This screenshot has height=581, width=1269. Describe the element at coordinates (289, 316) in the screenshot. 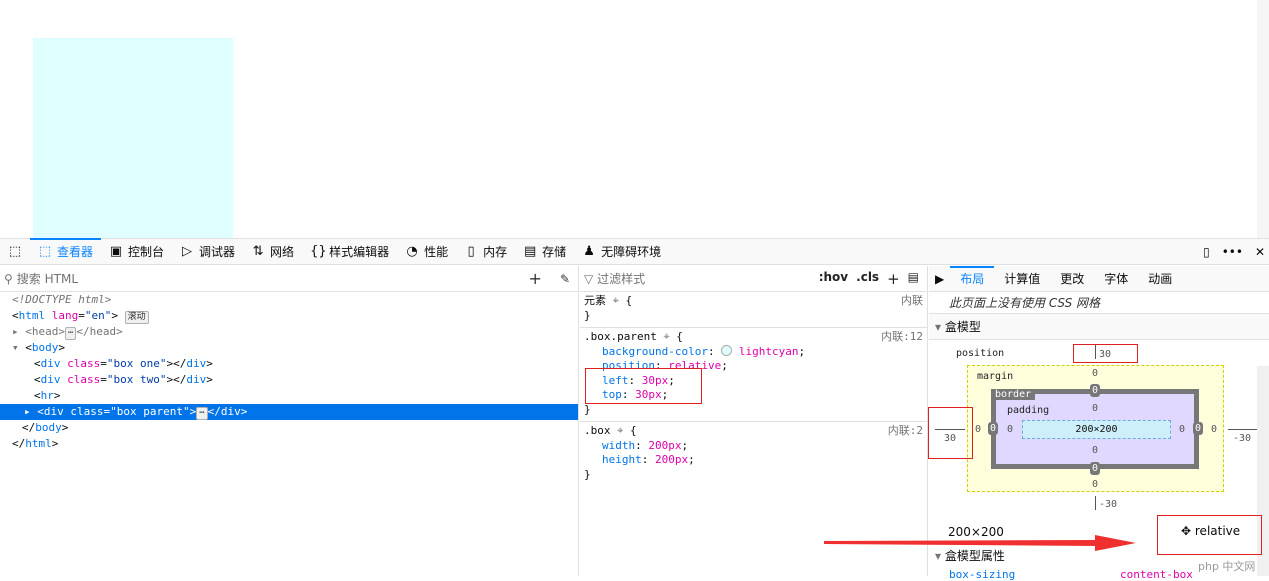

I see `html-node: <html lang="en"> 滚动` at that location.